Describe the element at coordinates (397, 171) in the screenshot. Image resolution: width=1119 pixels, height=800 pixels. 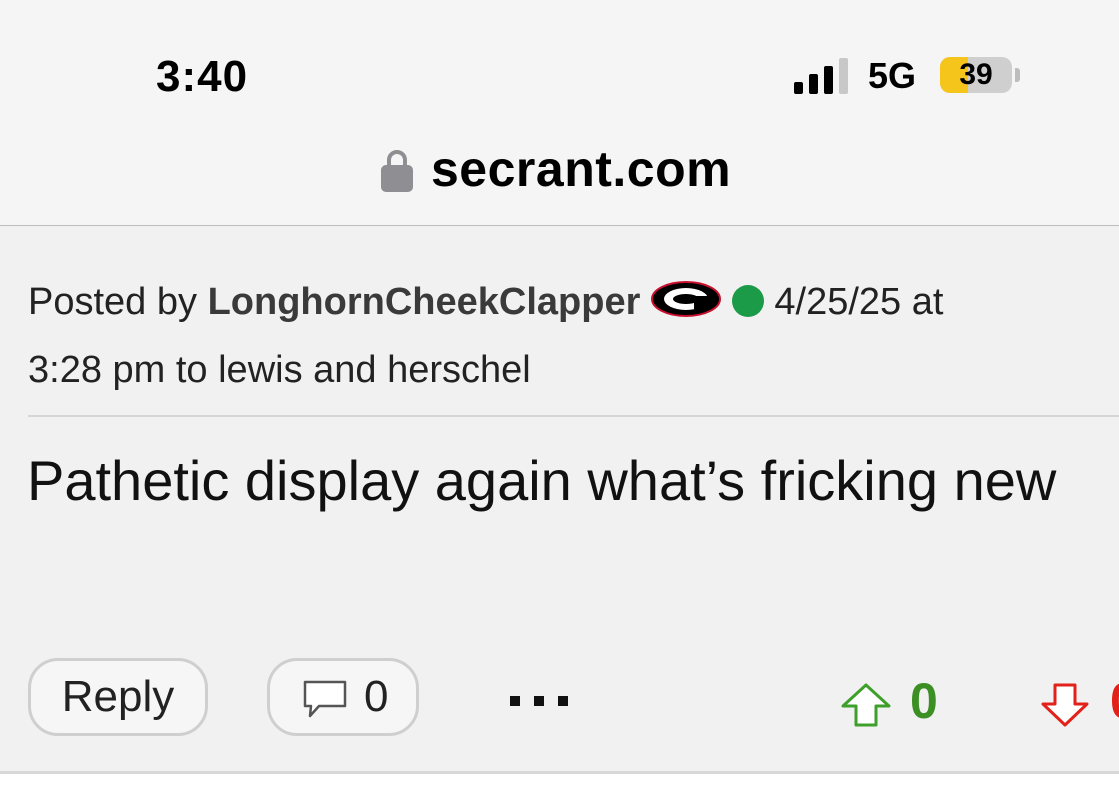
I see `lock-icon` at that location.